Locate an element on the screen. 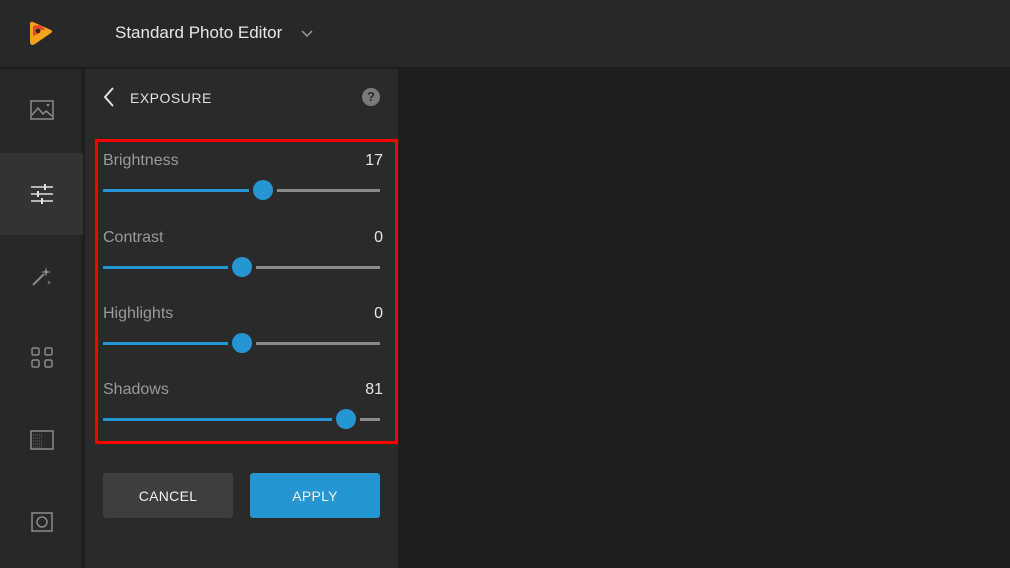 This screenshot has width=1010, height=568. slider-label: Highlights is located at coordinates (138, 313).